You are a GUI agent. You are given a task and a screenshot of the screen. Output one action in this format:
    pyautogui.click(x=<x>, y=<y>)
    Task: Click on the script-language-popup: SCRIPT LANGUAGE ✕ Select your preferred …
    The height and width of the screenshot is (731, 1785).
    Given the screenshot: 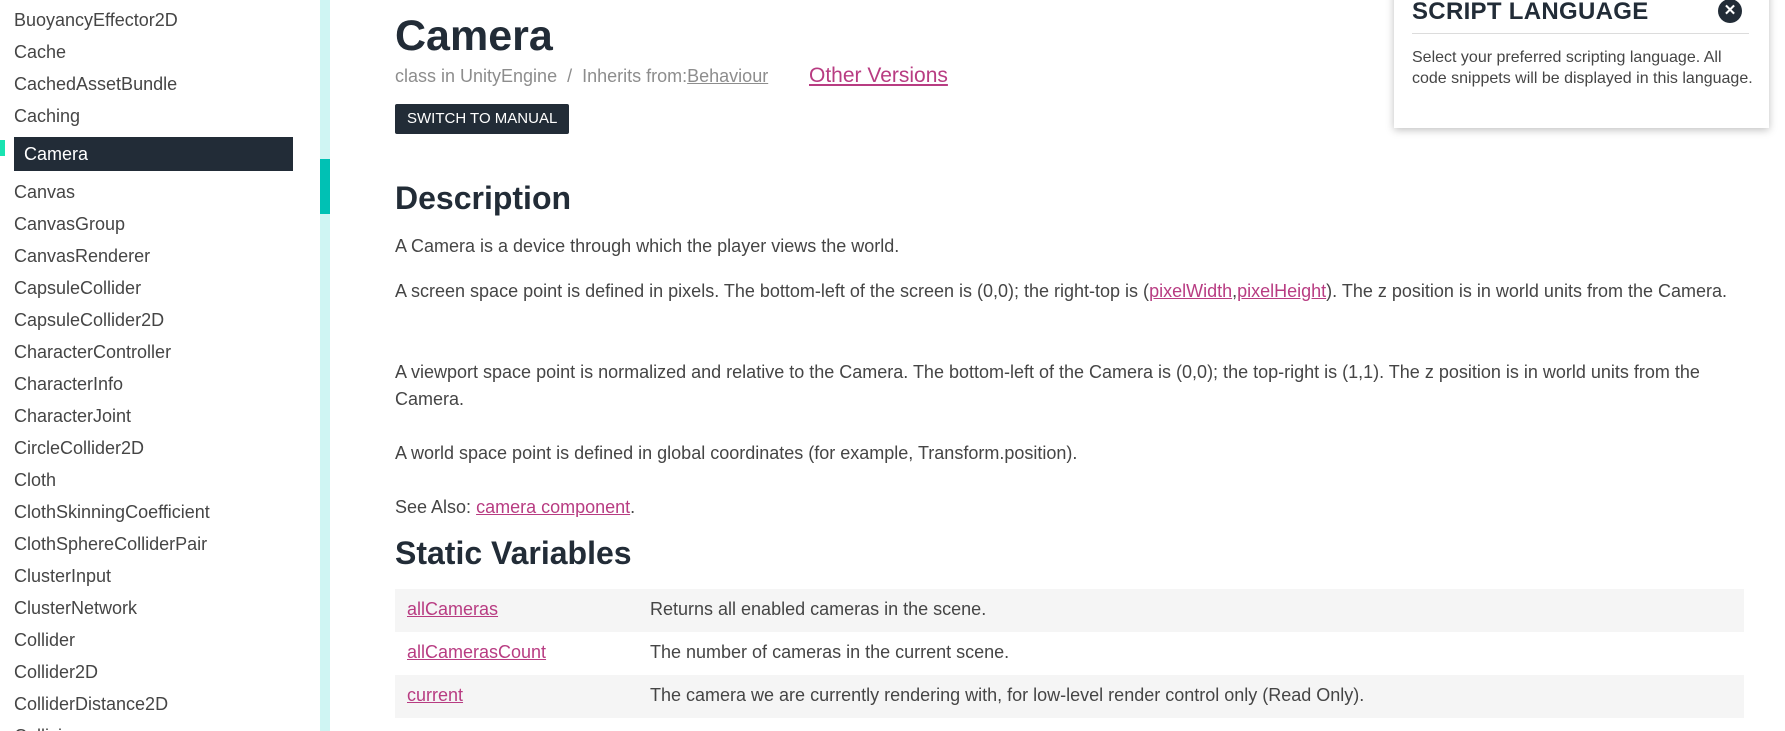 What is the action you would take?
    pyautogui.click(x=1581, y=64)
    